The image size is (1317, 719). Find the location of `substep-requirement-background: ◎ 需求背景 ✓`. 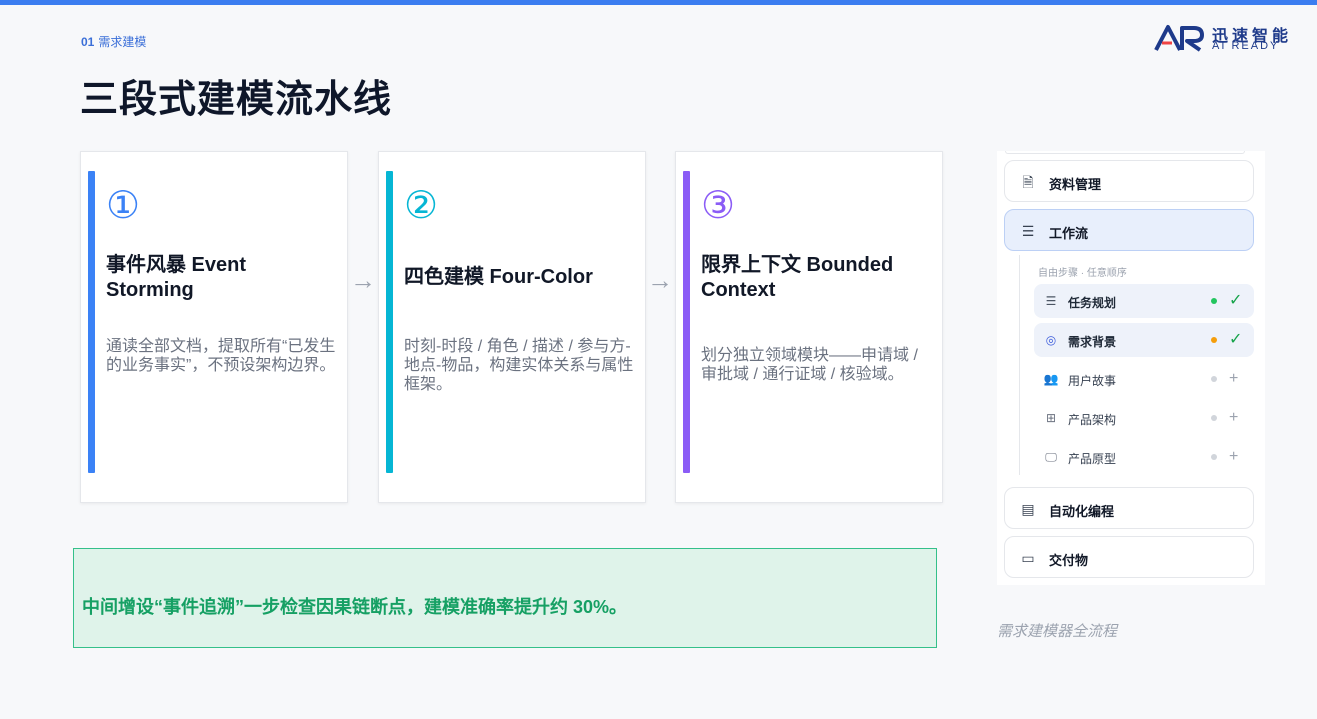

substep-requirement-background: ◎ 需求背景 ✓ is located at coordinates (1144, 340).